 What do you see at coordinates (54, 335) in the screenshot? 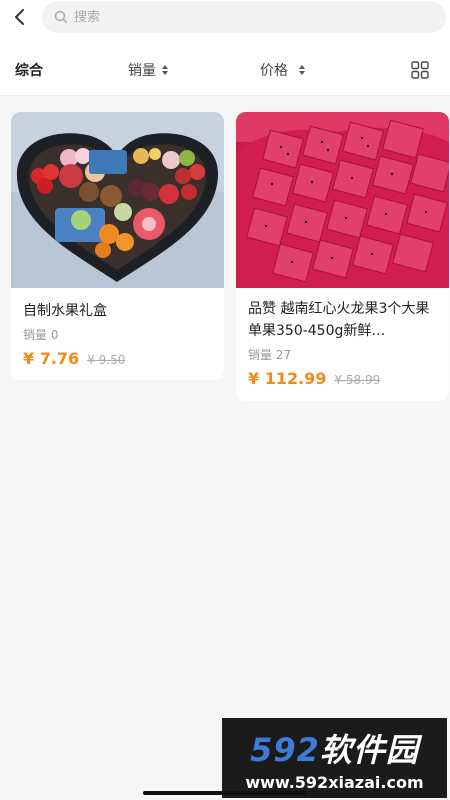
I see `sales-count: 0` at bounding box center [54, 335].